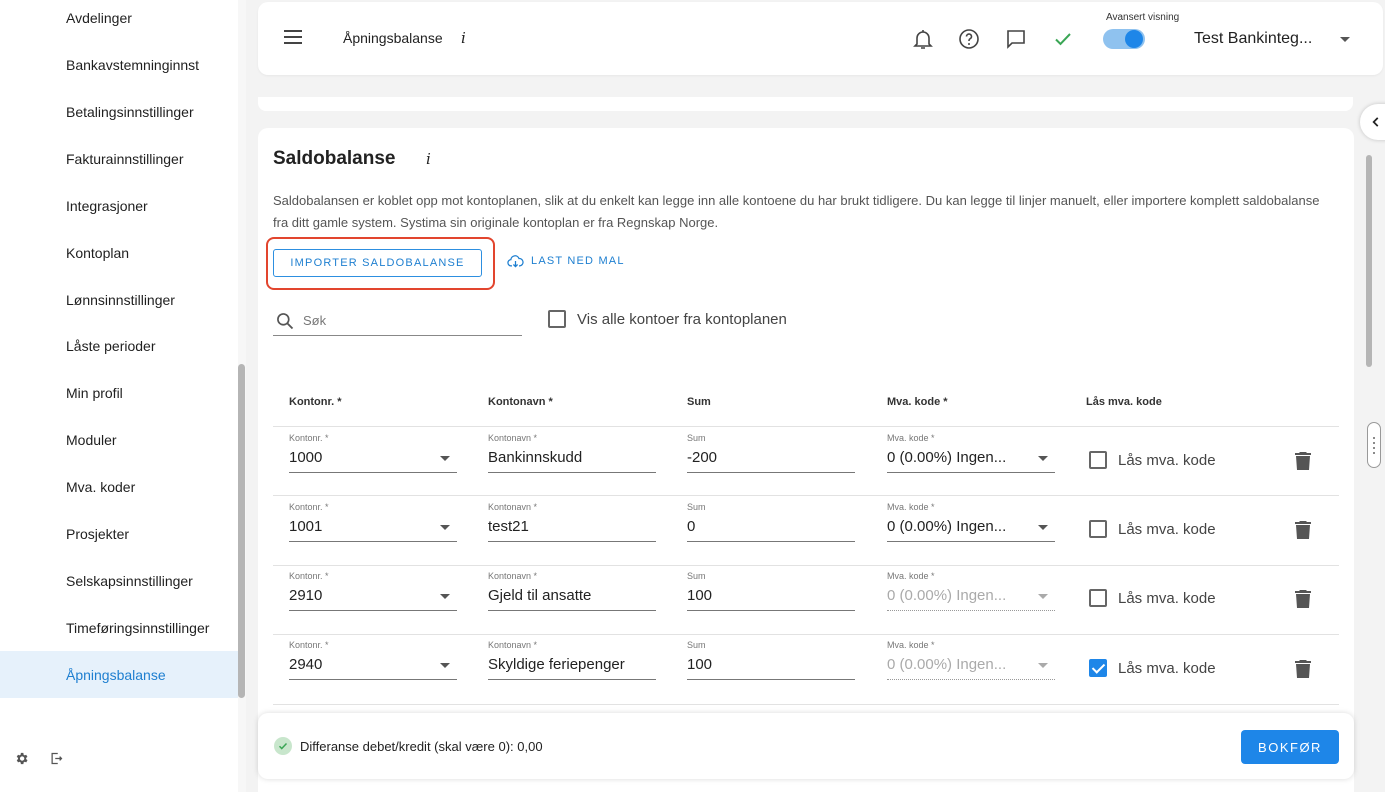 The width and height of the screenshot is (1385, 792). Describe the element at coordinates (969, 39) in the screenshot. I see `help-icon` at that location.